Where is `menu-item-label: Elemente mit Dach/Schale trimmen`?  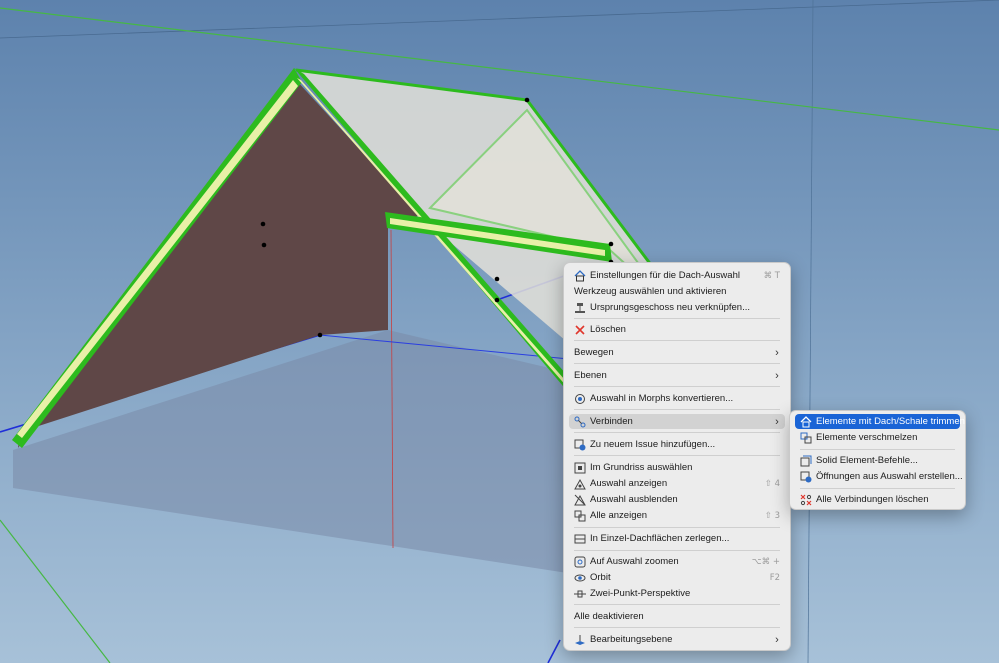 menu-item-label: Elemente mit Dach/Schale trimmen is located at coordinates (890, 421).